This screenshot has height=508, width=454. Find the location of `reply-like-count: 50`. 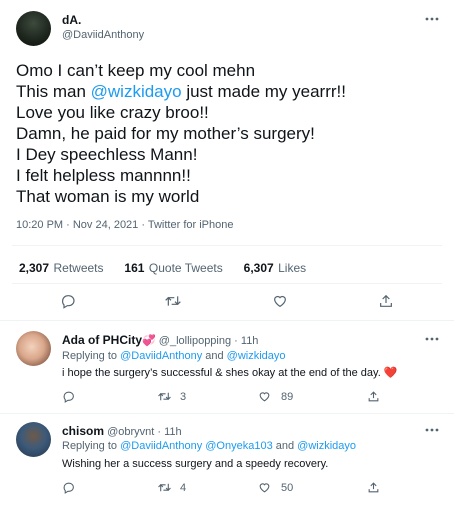

reply-like-count: 50 is located at coordinates (287, 488).